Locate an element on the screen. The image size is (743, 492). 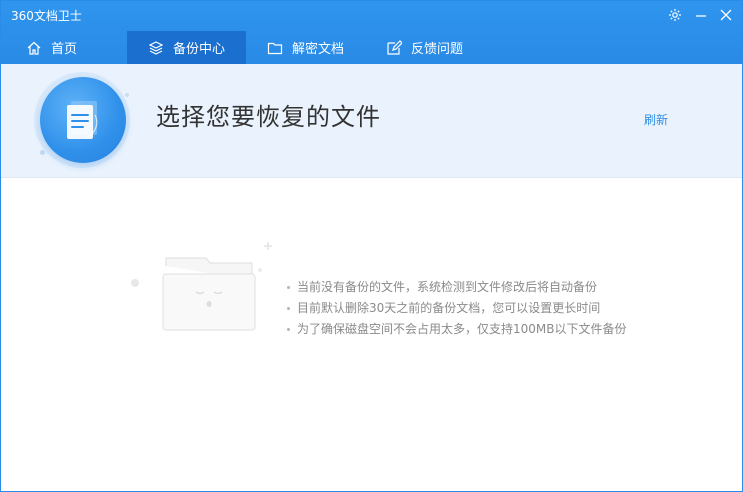
document-icon is located at coordinates (82, 120).